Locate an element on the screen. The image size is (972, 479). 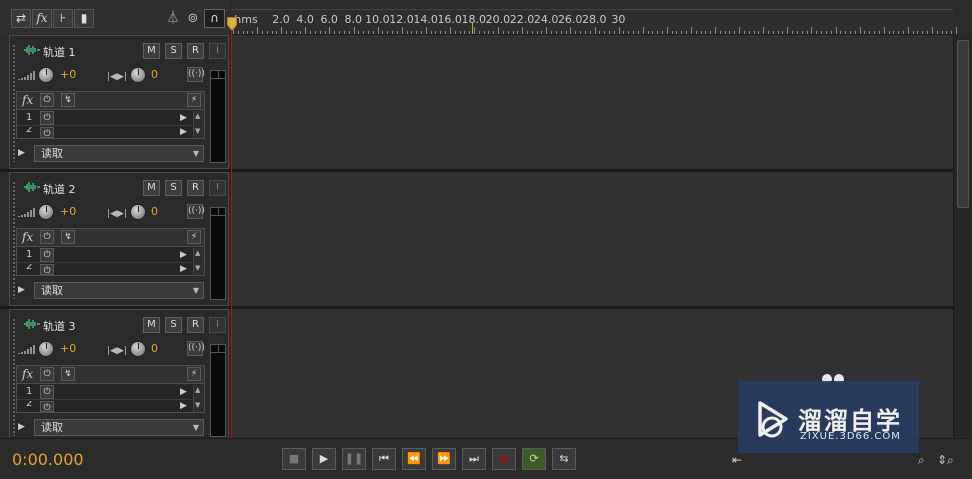
fast-forward-button: ⏩ is located at coordinates (444, 459).